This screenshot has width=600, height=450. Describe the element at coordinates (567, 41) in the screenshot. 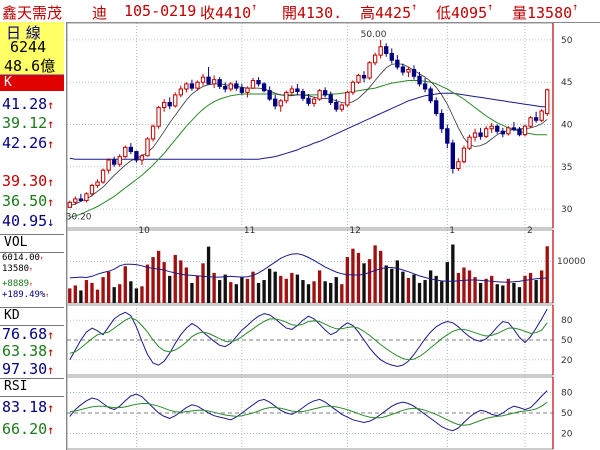

I see `y-tick-label: 50` at that location.